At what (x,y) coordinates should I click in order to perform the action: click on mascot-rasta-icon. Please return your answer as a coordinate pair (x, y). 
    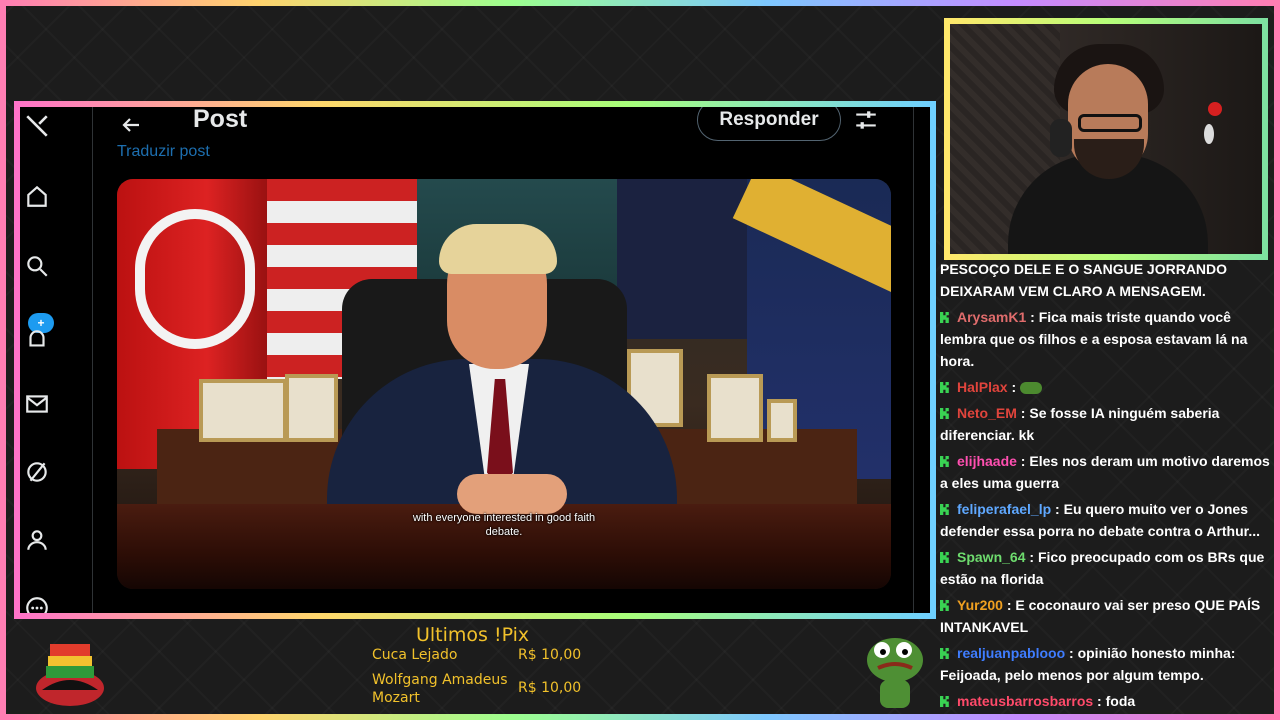
    Looking at the image, I should click on (69, 669).